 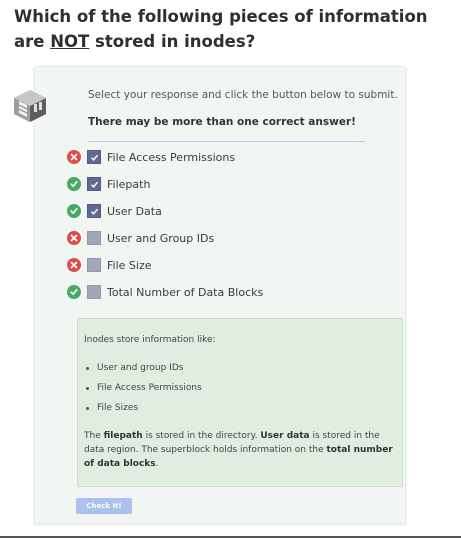 I want to click on option-label: File Access Permissions, so click(x=171, y=157).